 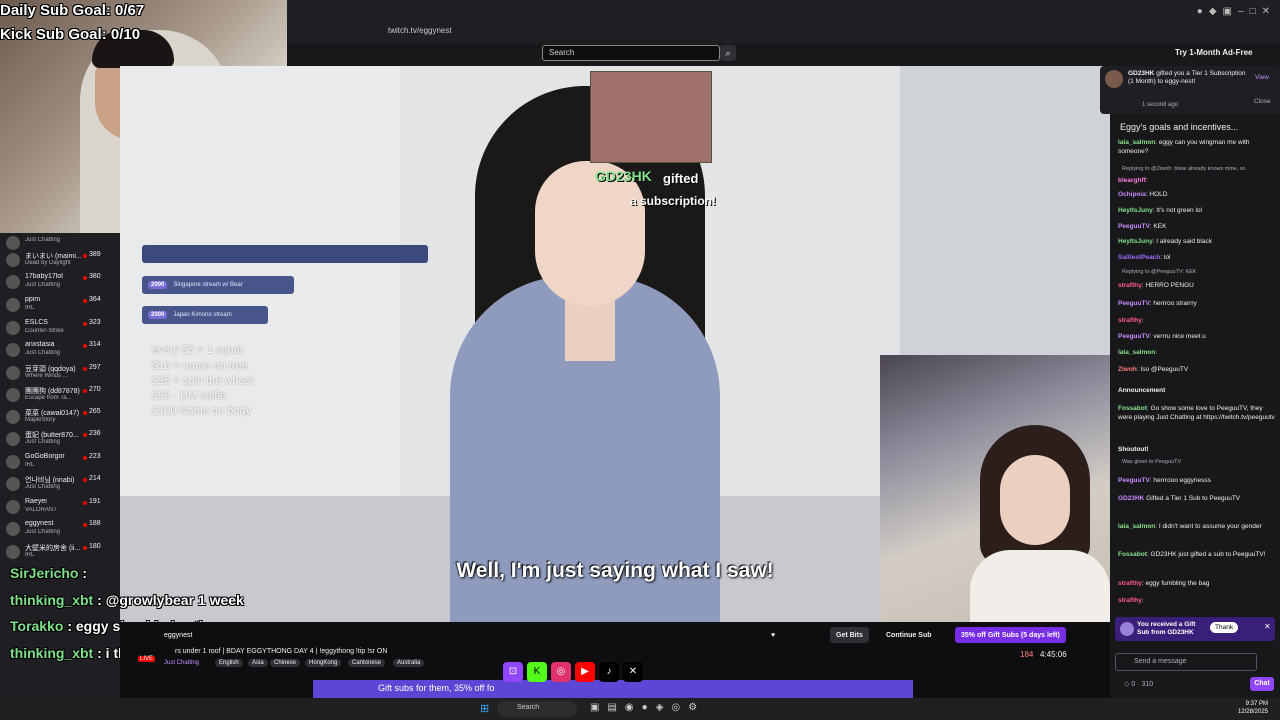 What do you see at coordinates (484, 708) in the screenshot?
I see `windows-start-icon: ⊞` at bounding box center [484, 708].